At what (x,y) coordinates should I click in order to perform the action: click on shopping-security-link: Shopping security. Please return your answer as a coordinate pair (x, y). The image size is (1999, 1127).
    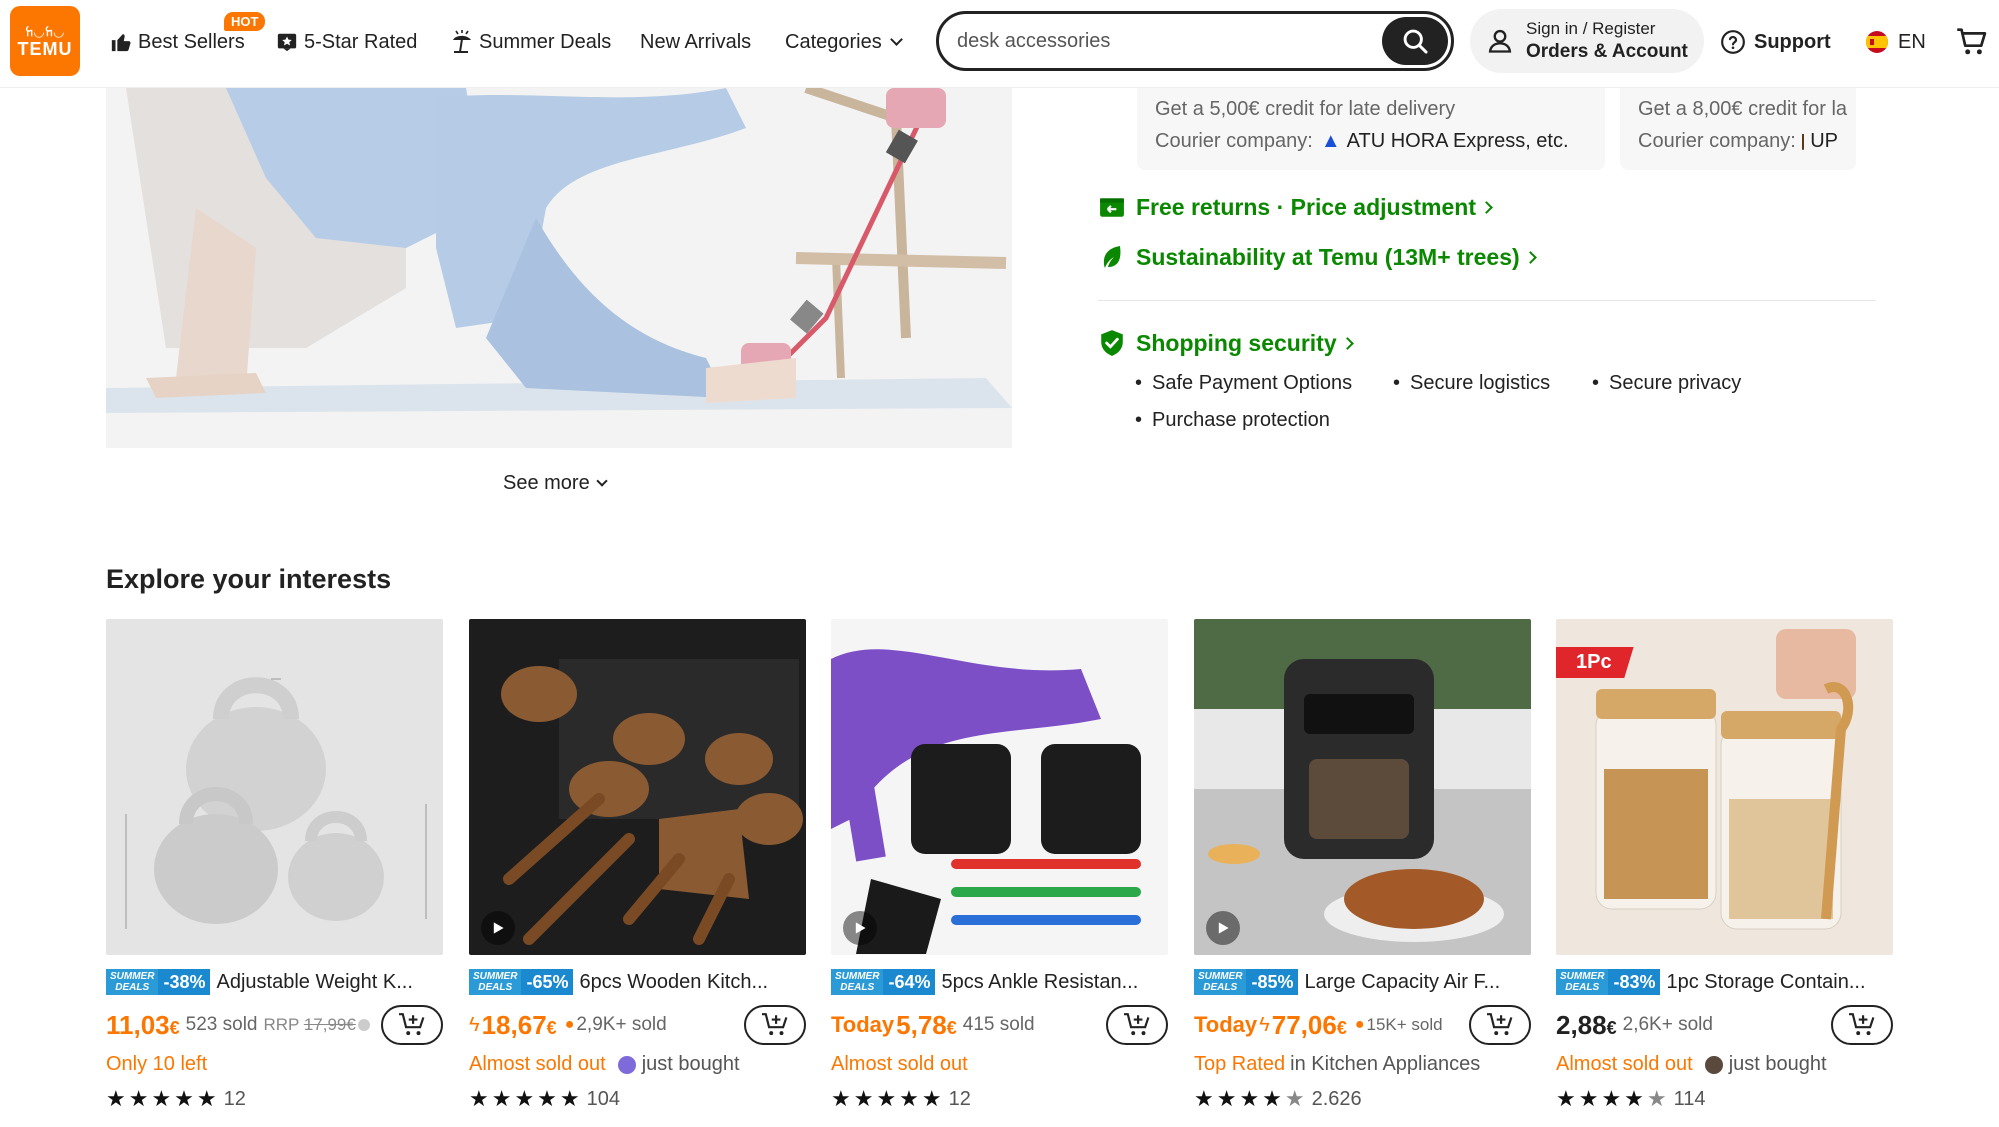
    Looking at the image, I should click on (1226, 343).